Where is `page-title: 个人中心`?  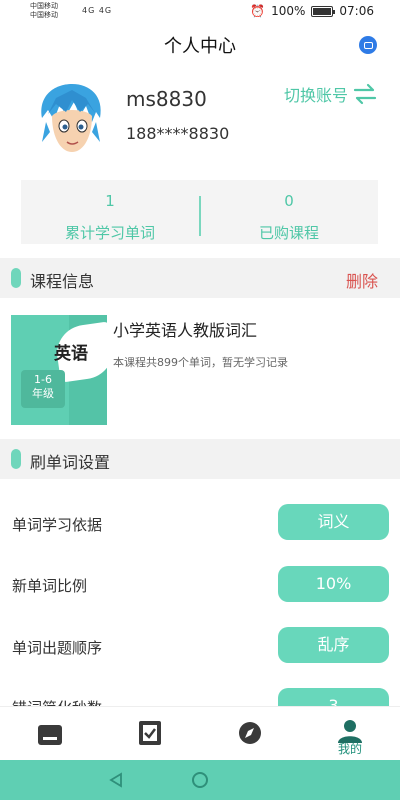 page-title: 个人中心 is located at coordinates (200, 46).